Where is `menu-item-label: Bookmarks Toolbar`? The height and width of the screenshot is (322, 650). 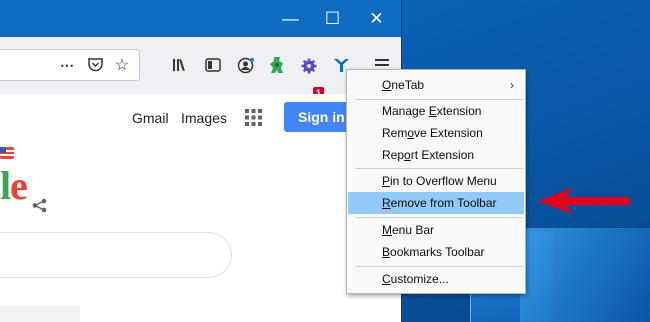
menu-item-label: Bookmarks Toolbar is located at coordinates (433, 252).